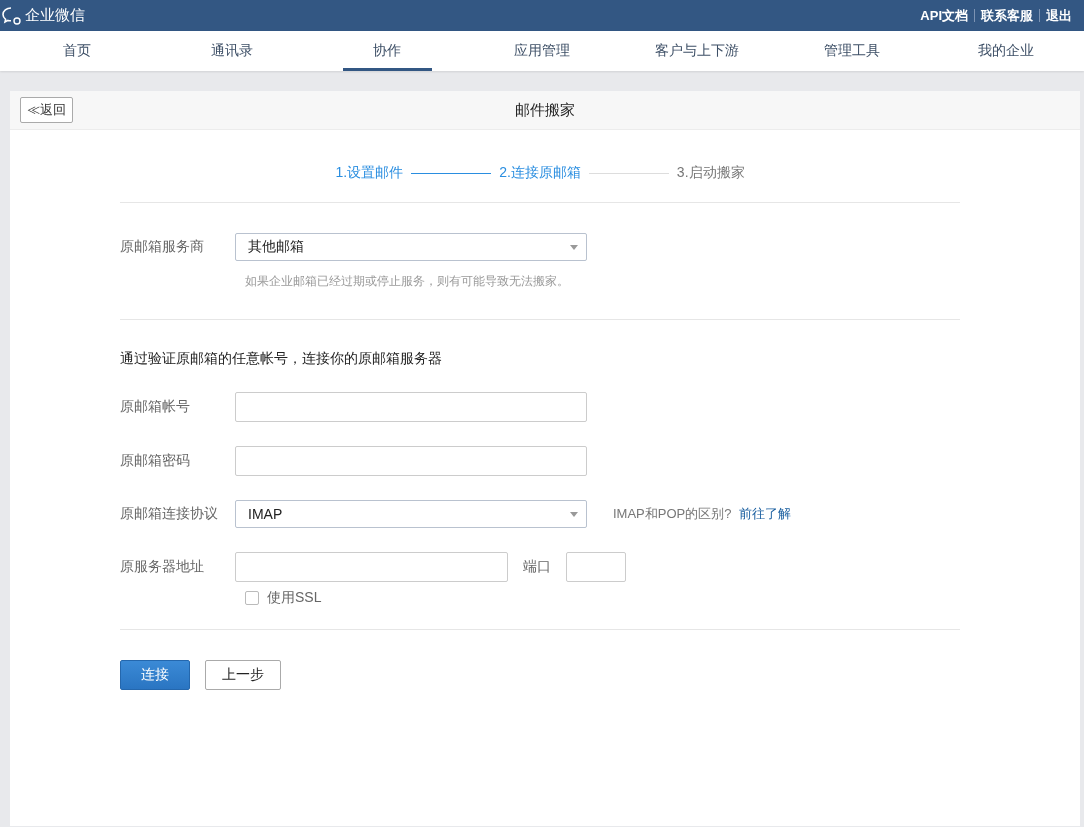  What do you see at coordinates (710, 173) in the screenshot?
I see `step-label: 3.启动搬家` at bounding box center [710, 173].